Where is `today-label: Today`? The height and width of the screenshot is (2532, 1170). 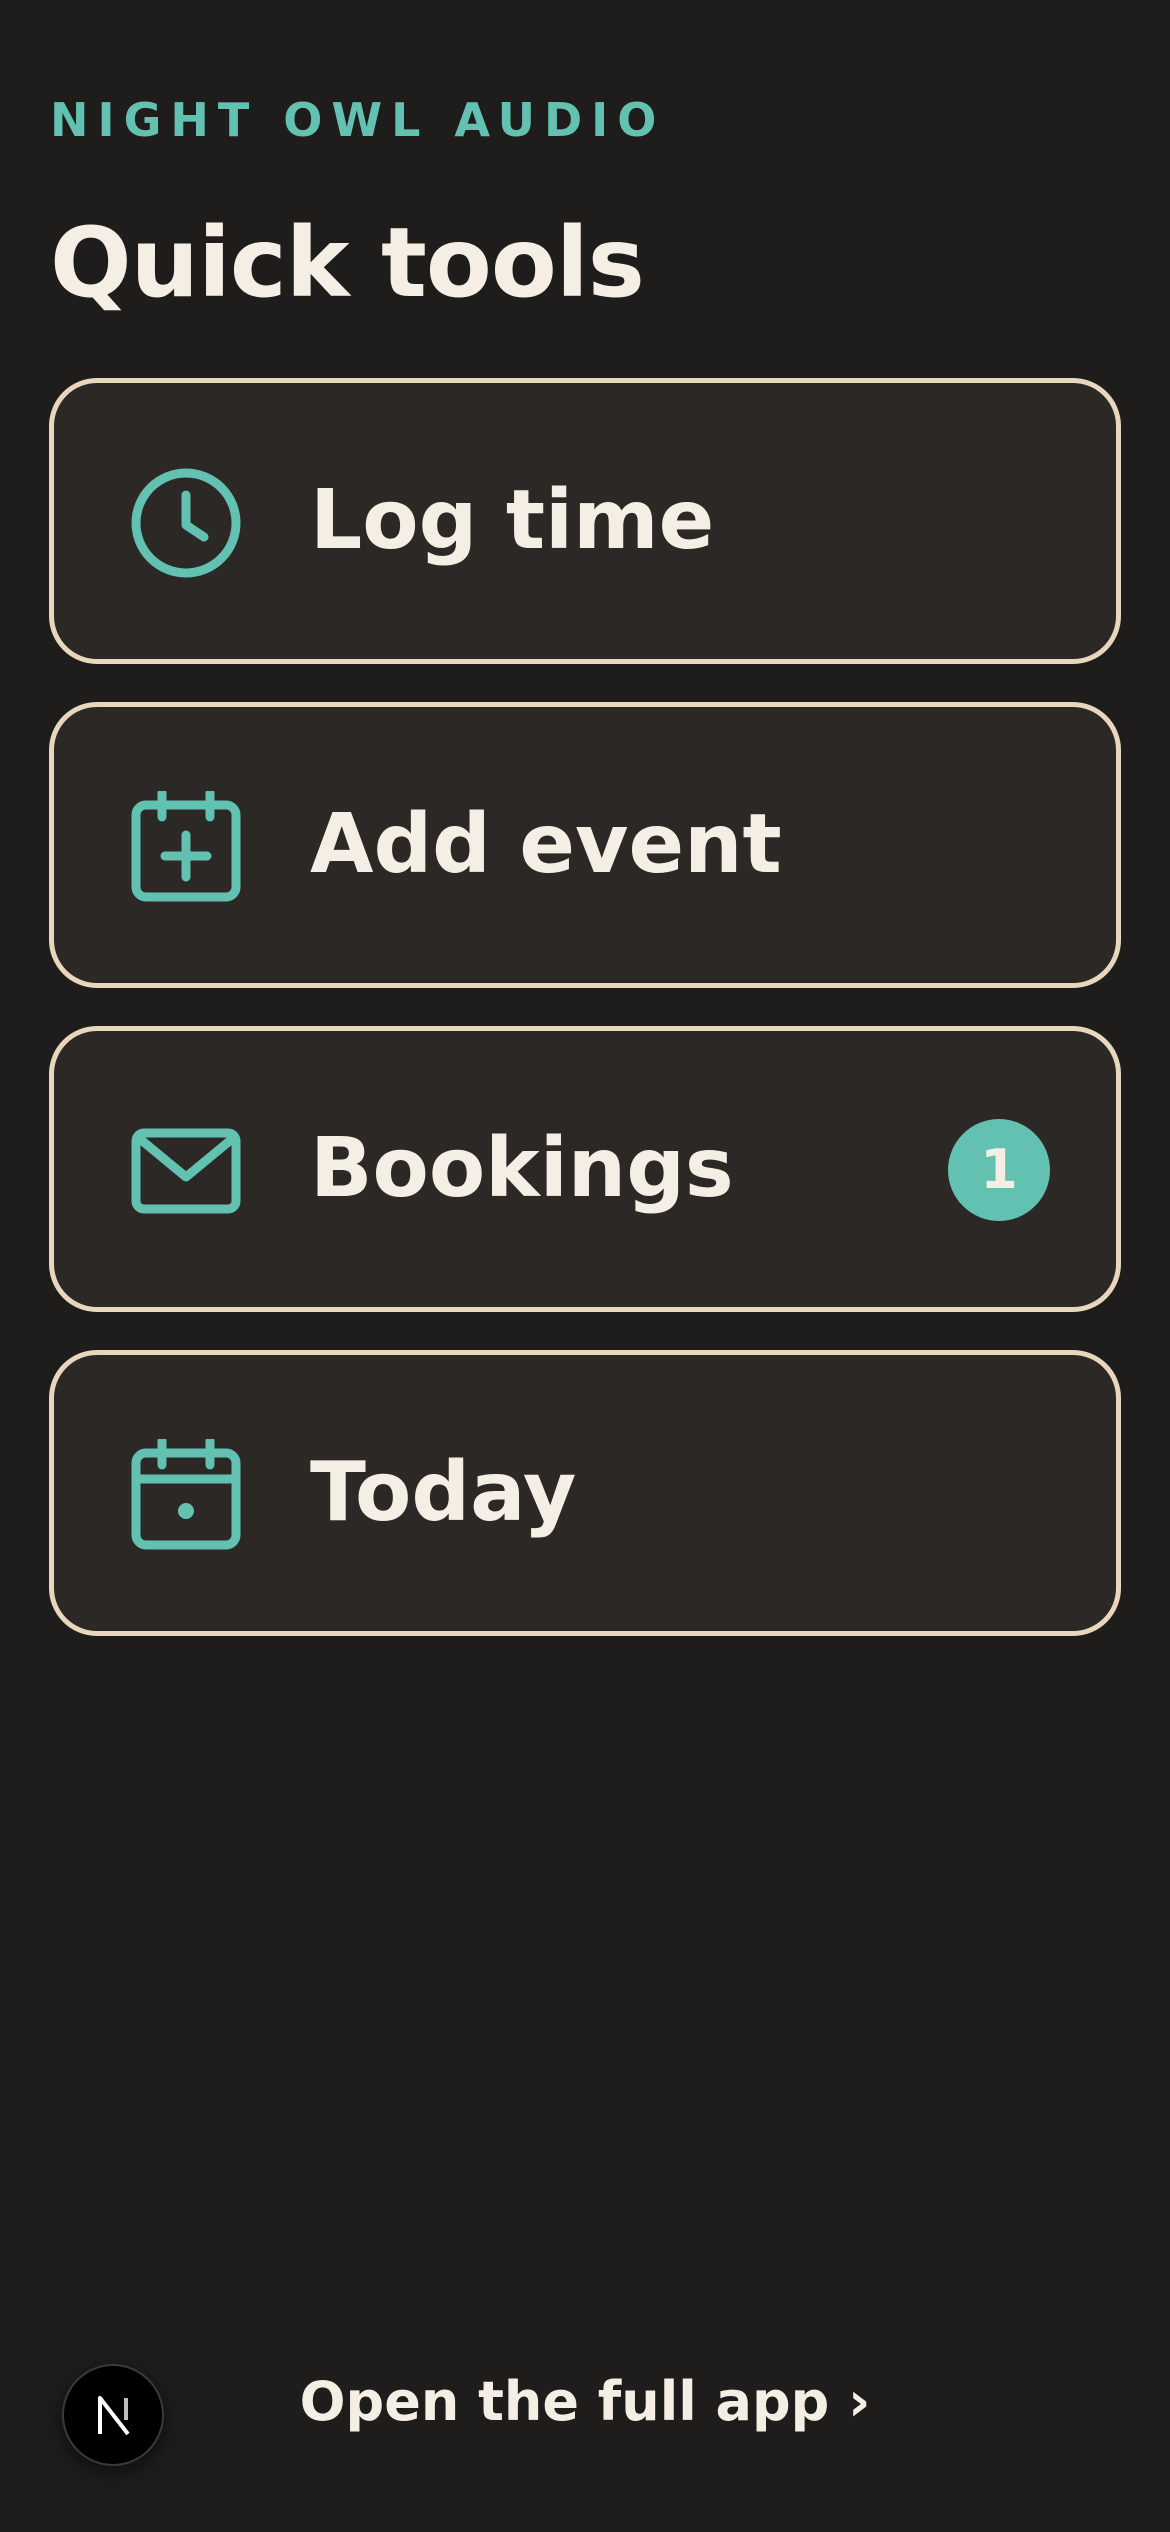
today-label: Today is located at coordinates (443, 1492).